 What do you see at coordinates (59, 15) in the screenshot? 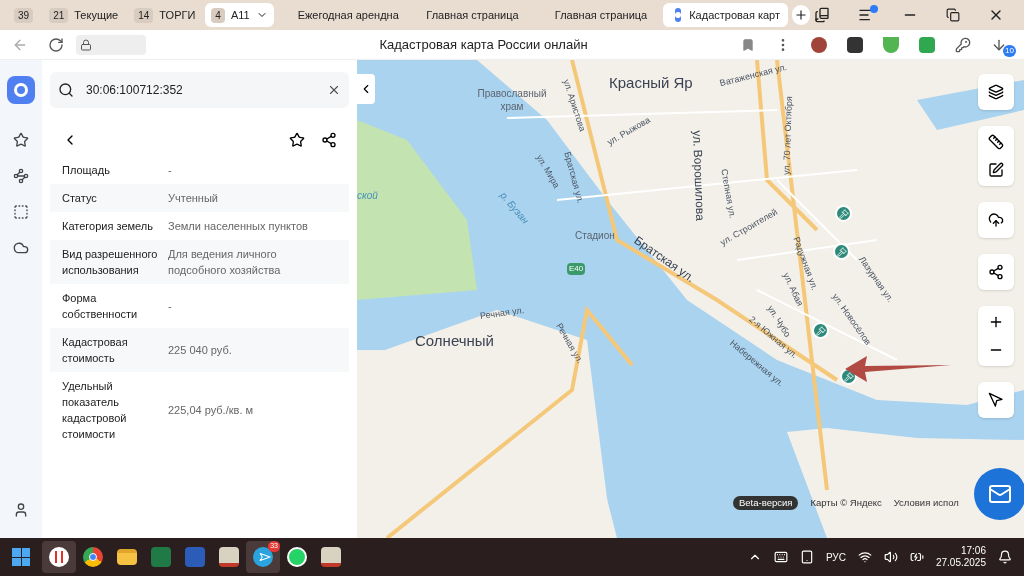
I see `tab-count: 21` at bounding box center [59, 15].